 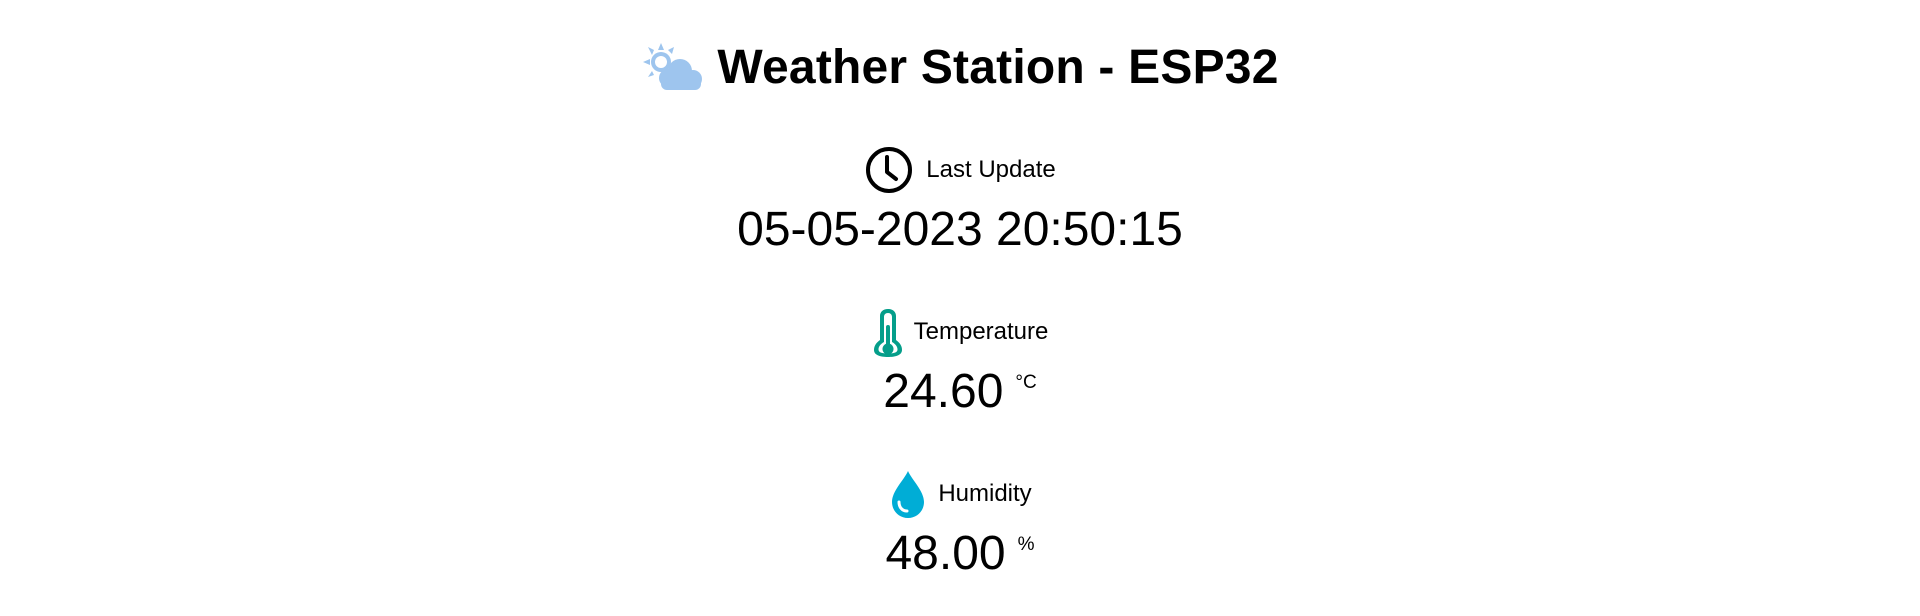 What do you see at coordinates (991, 169) in the screenshot?
I see `last-update-label: Last Update` at bounding box center [991, 169].